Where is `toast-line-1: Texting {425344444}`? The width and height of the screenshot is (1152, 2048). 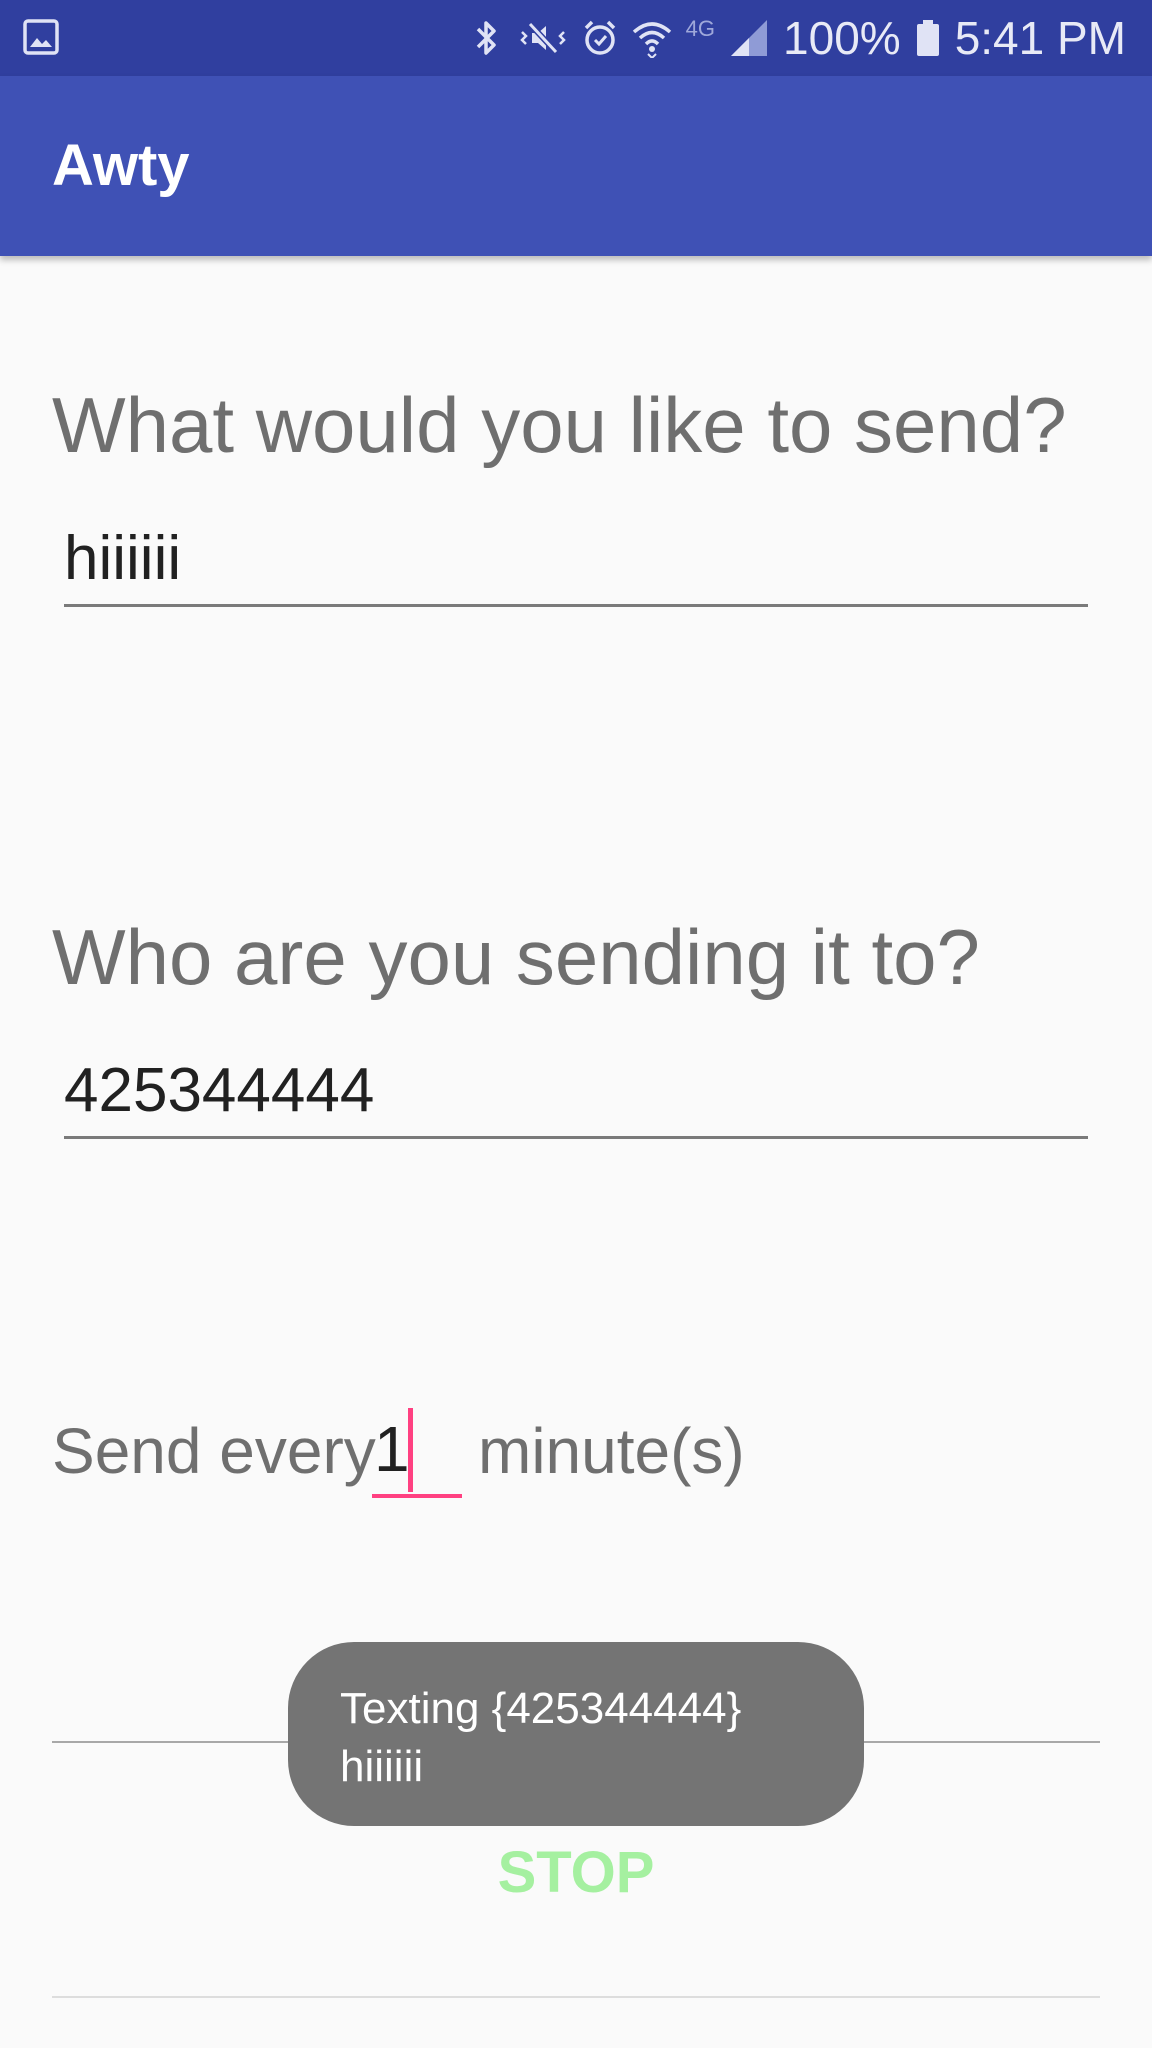
toast-line-1: Texting {425344444} is located at coordinates (541, 1708).